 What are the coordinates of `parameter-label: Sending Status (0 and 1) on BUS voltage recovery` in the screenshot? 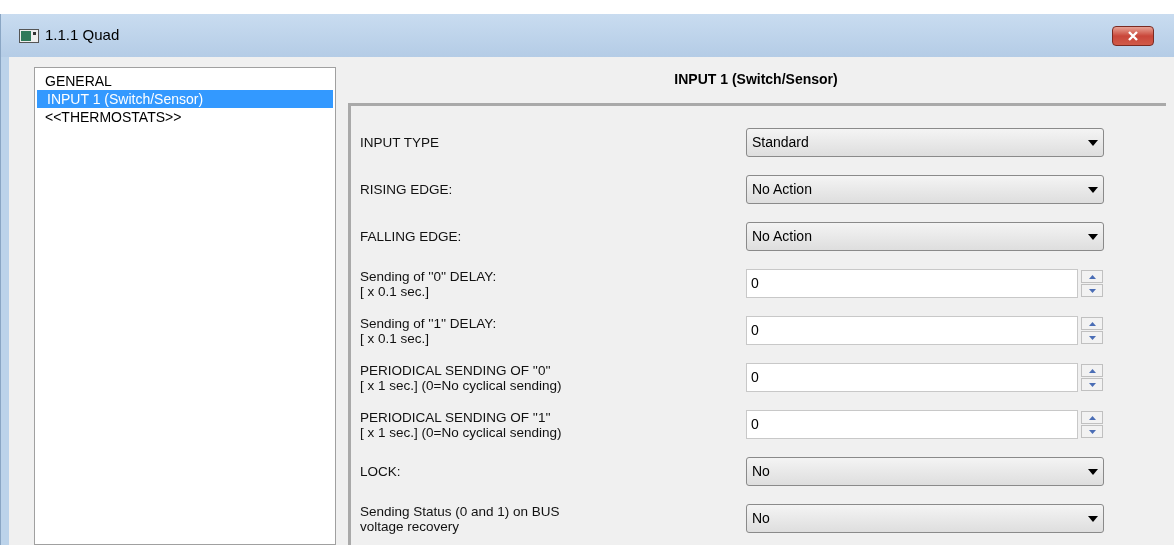 It's located at (460, 518).